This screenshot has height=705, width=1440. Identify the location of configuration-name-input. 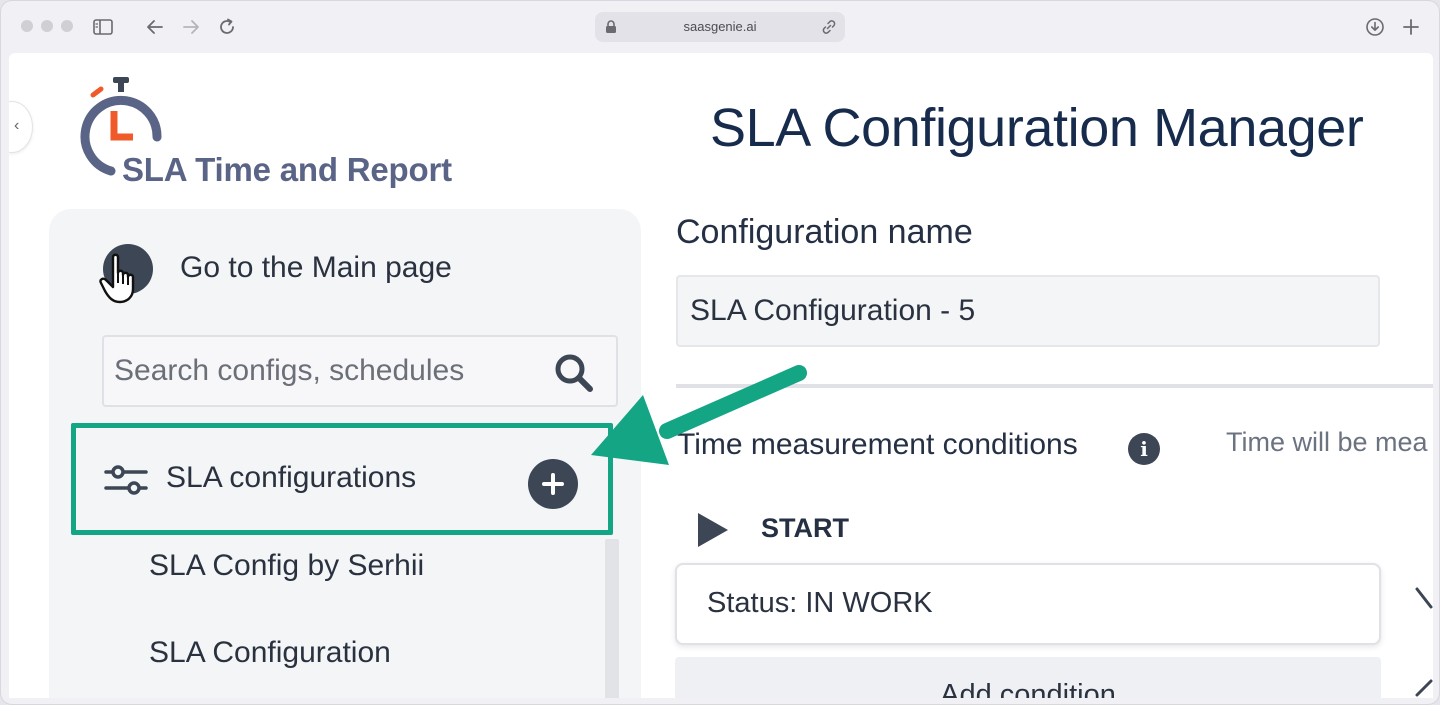
(1028, 311).